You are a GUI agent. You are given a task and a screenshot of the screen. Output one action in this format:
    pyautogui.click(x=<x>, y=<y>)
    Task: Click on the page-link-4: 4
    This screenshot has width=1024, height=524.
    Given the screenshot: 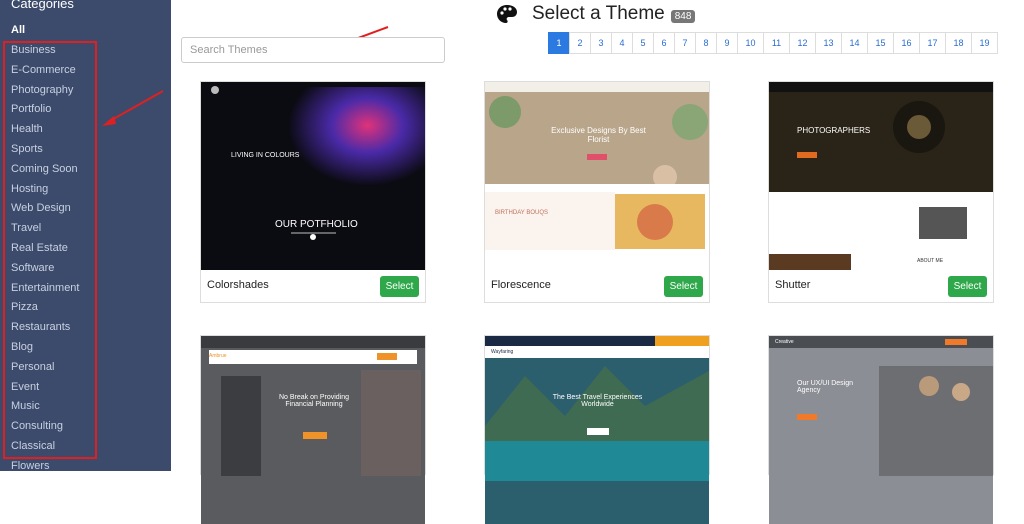 What is the action you would take?
    pyautogui.click(x=622, y=43)
    